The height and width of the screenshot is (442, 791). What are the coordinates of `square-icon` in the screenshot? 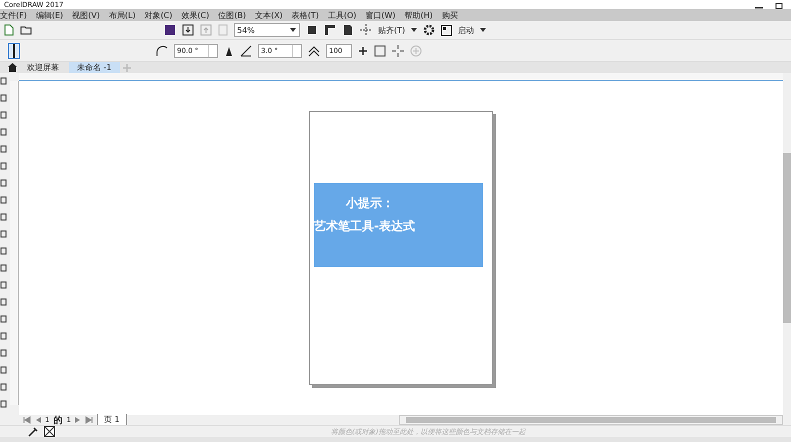 It's located at (170, 30).